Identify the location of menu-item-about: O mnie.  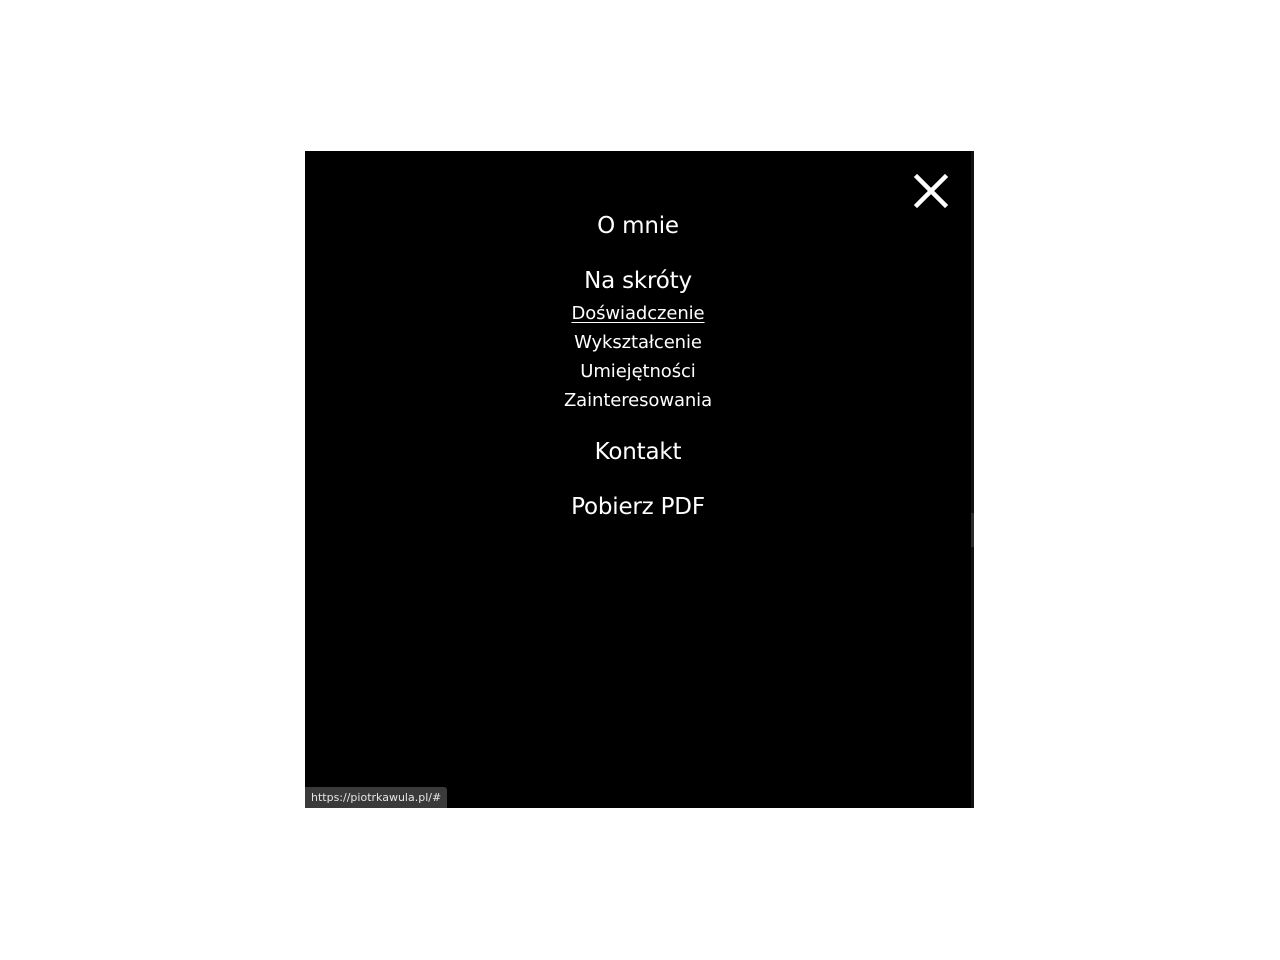
(638, 226).